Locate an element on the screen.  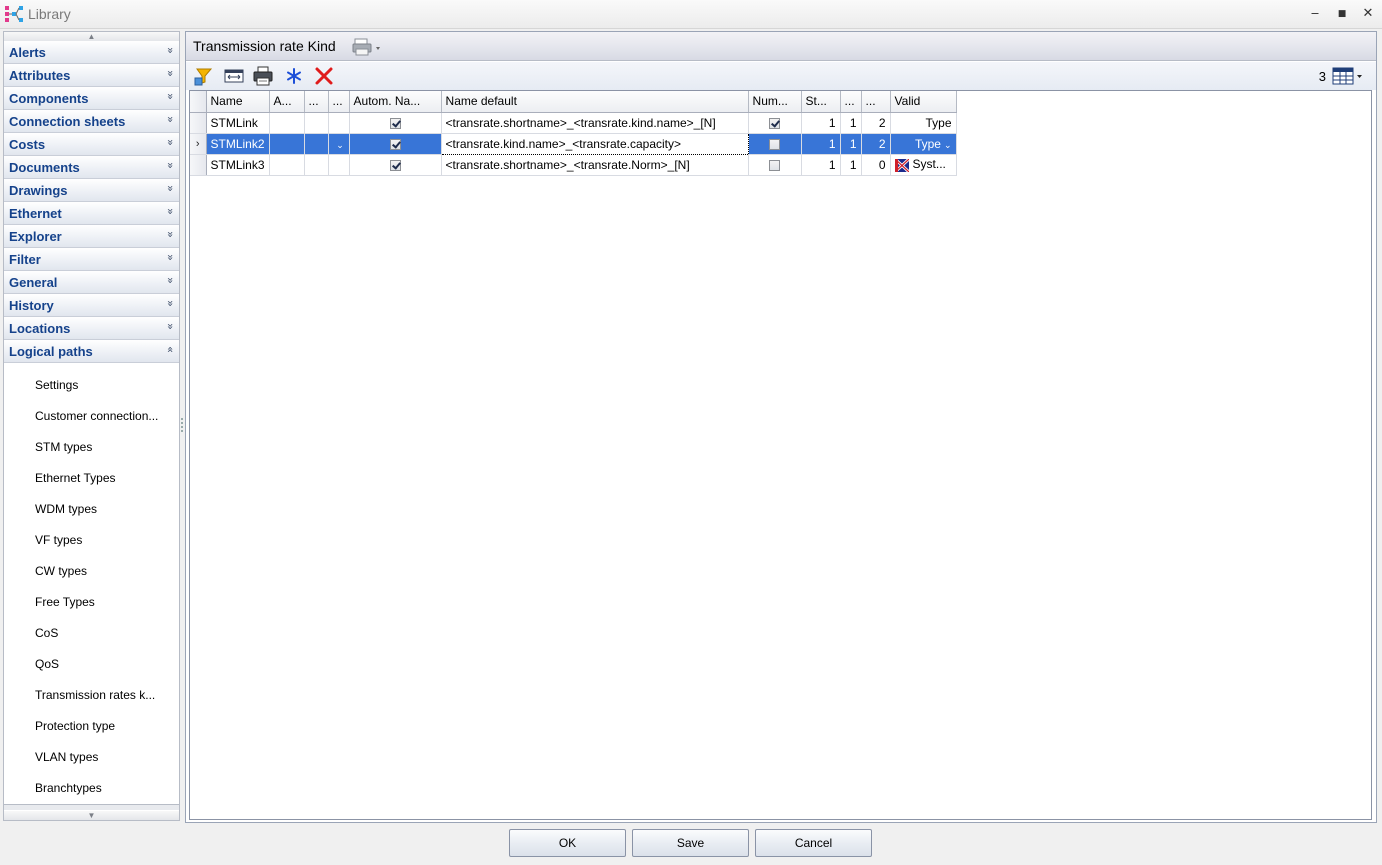
nav-item-protection-type: Protection type is located at coordinates (91, 726).